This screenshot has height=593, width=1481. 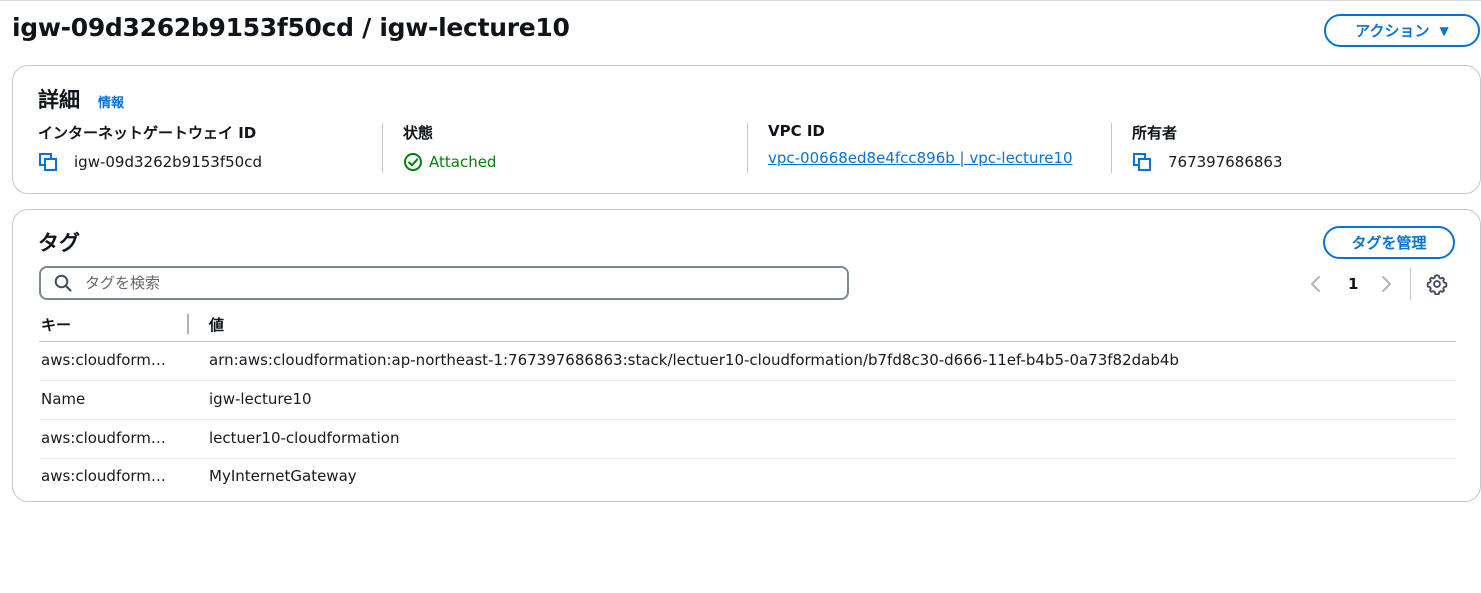 I want to click on search-icon, so click(x=63, y=283).